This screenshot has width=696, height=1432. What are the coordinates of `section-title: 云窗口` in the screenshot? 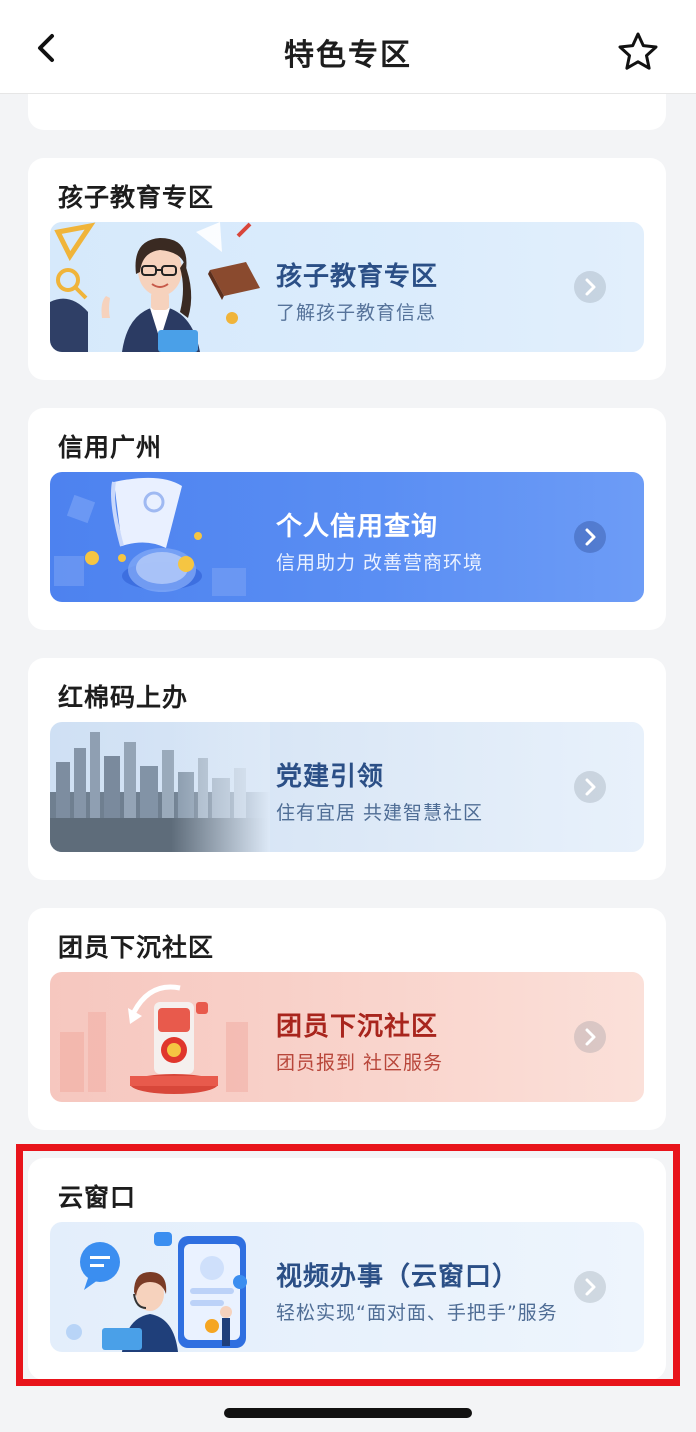 It's located at (97, 1197).